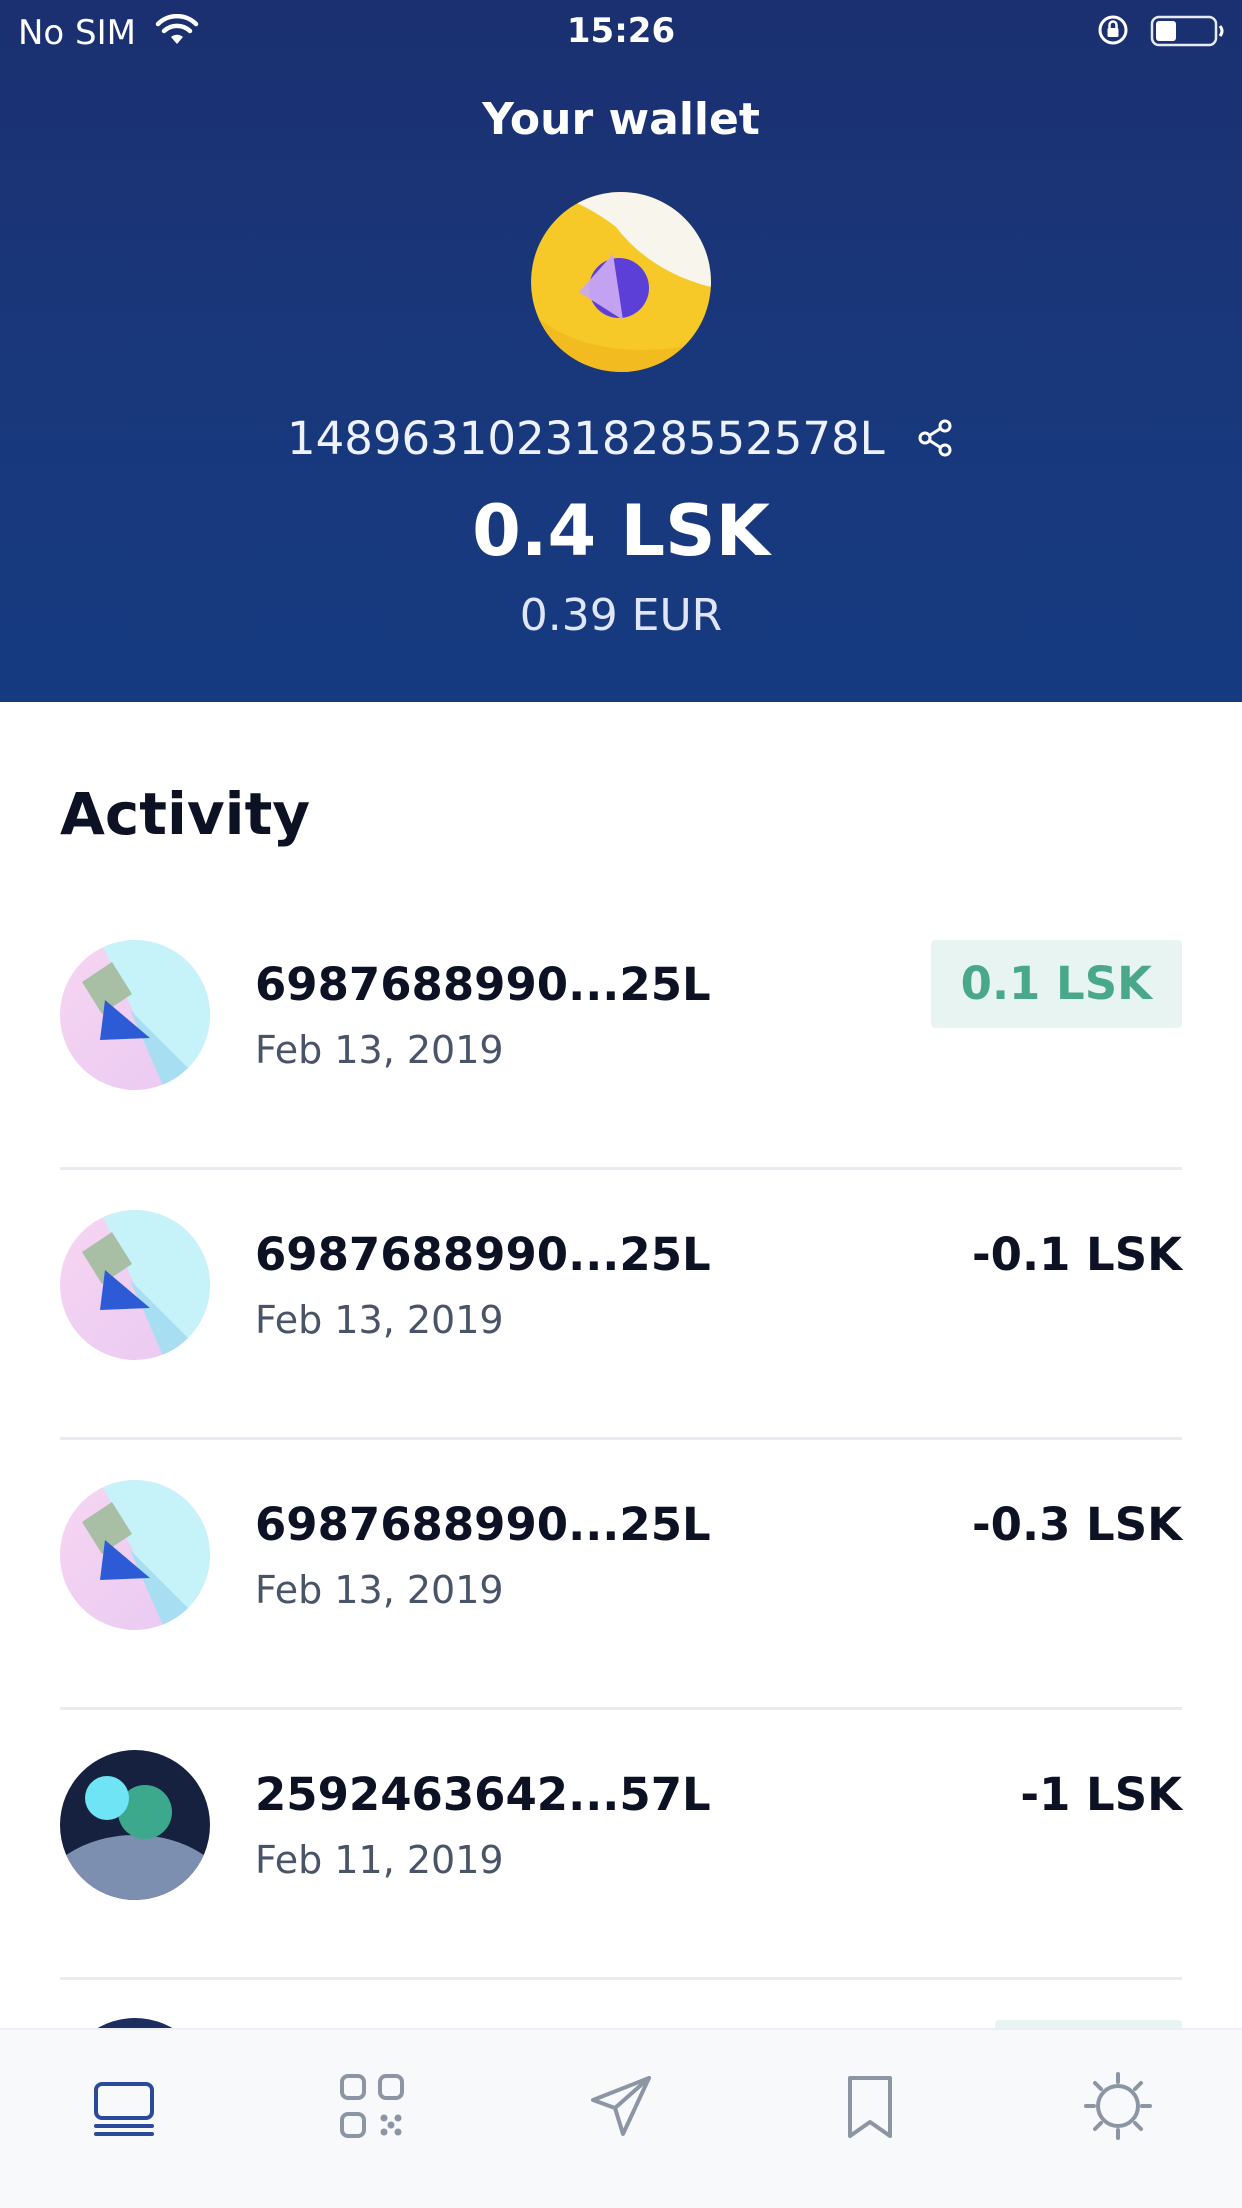 This screenshot has width=1242, height=2208. I want to click on activity-title: Activity, so click(185, 814).